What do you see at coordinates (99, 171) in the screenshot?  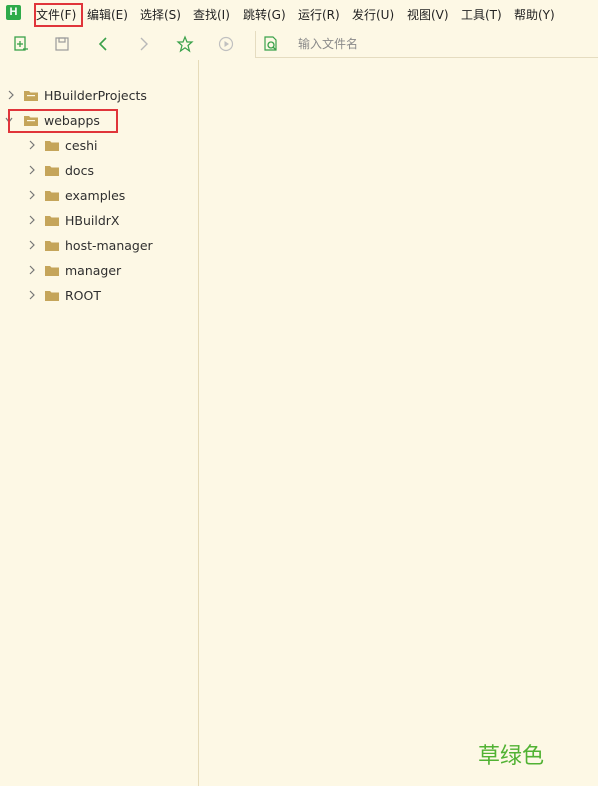 I see `tree-item-docs: docs` at bounding box center [99, 171].